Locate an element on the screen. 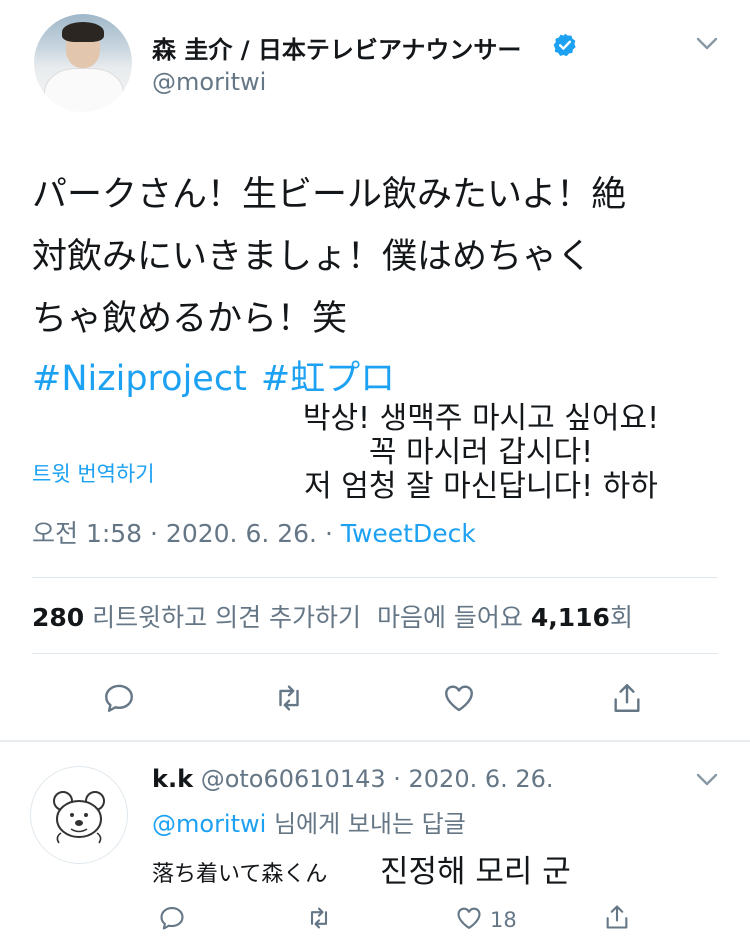 The width and height of the screenshot is (750, 946). bear-sketch-icon is located at coordinates (79, 817).